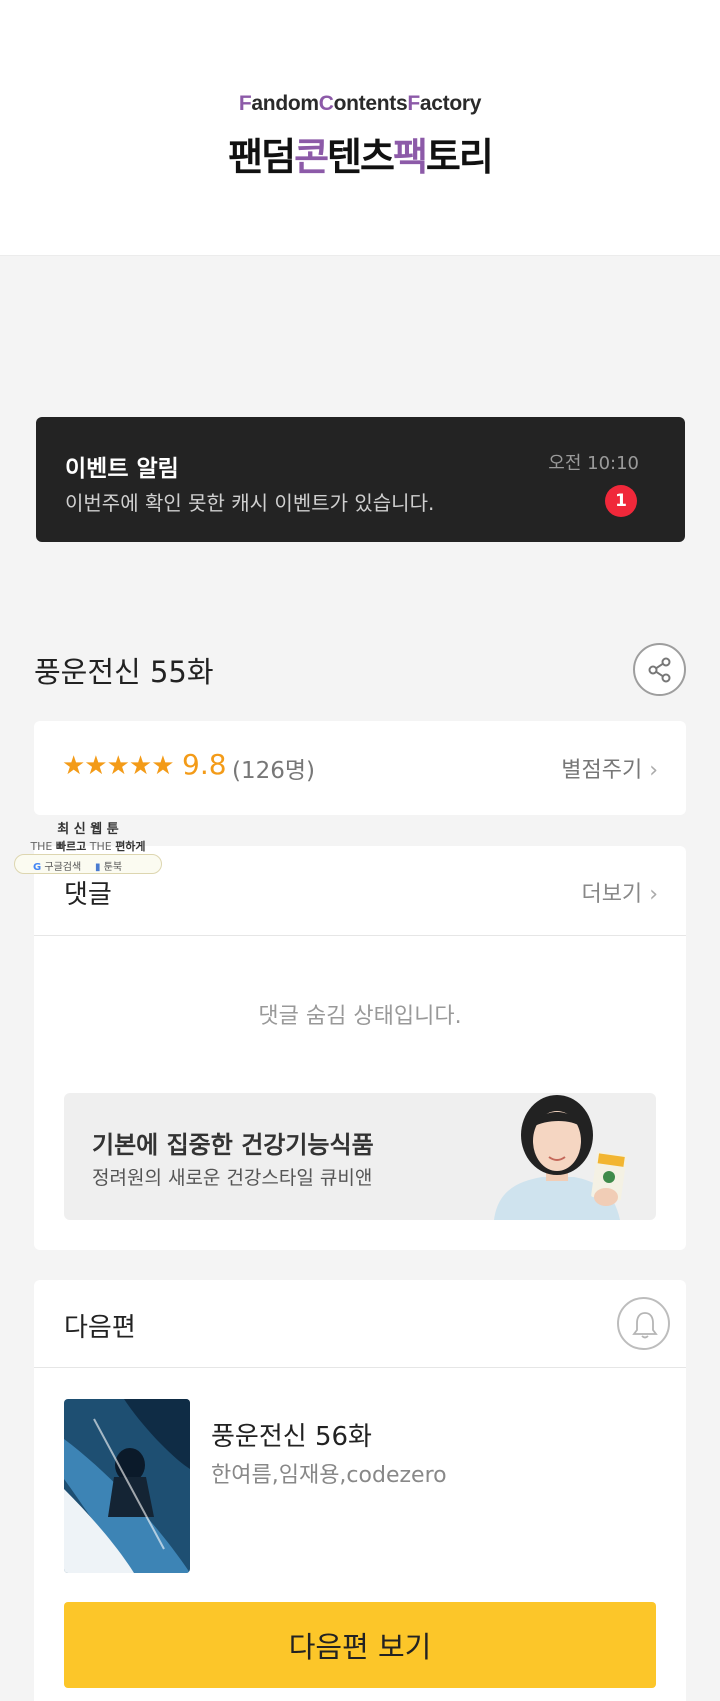 Image resolution: width=720 pixels, height=1701 pixels. What do you see at coordinates (127, 1486) in the screenshot?
I see `next-episode-thumbnail` at bounding box center [127, 1486].